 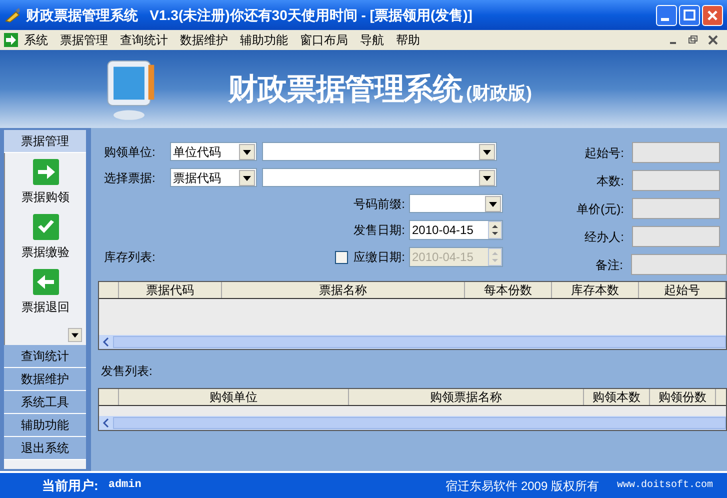 I want to click on column-header: 购领票据名称, so click(x=466, y=397).